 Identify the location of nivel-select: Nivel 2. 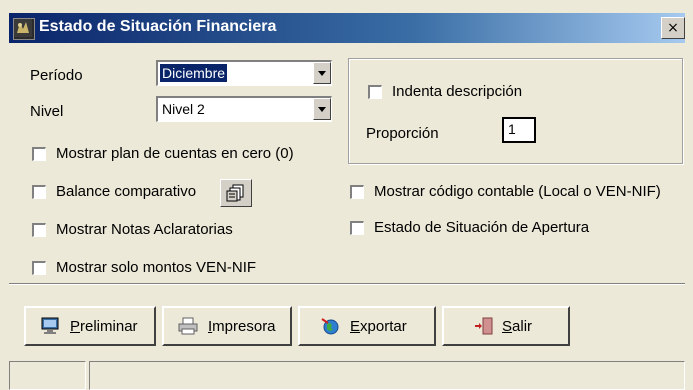
(244, 109).